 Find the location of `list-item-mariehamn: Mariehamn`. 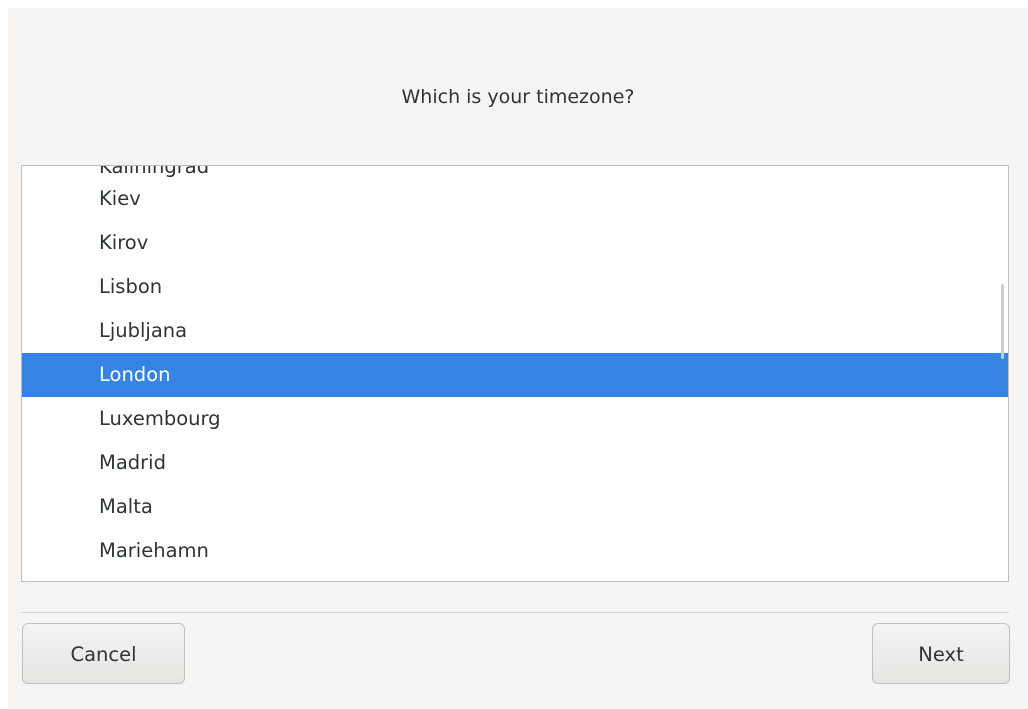

list-item-mariehamn: Mariehamn is located at coordinates (515, 551).